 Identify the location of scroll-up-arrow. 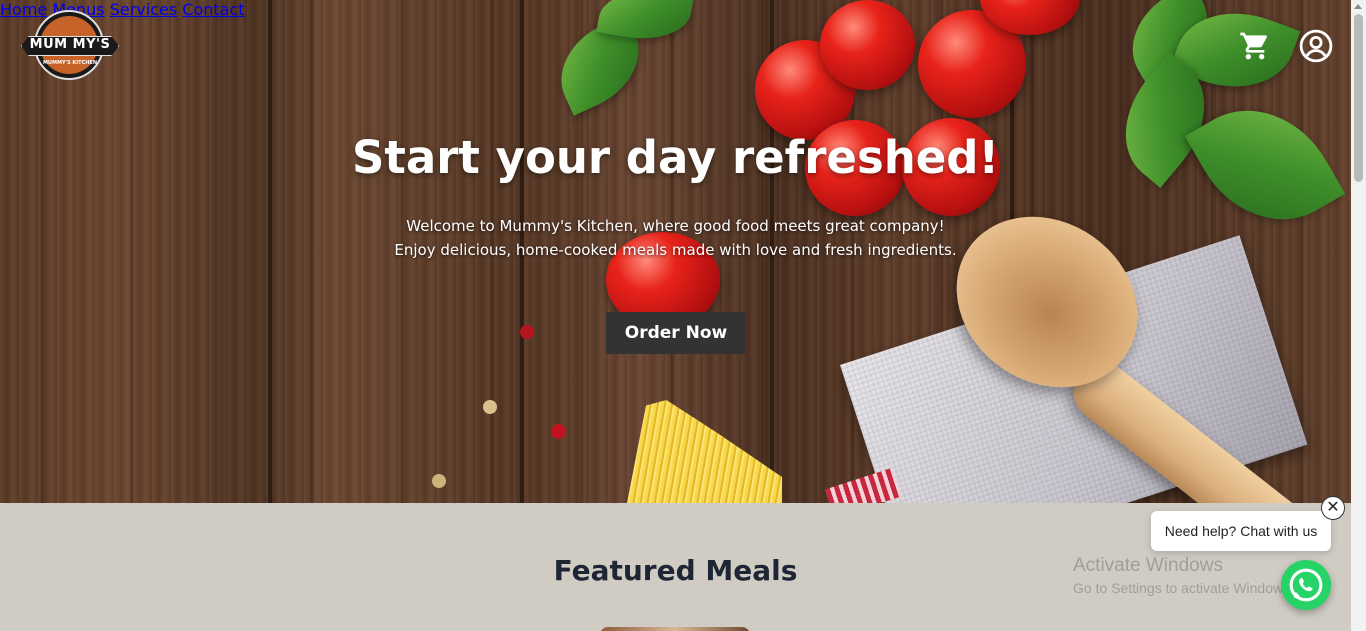
(1358, 6).